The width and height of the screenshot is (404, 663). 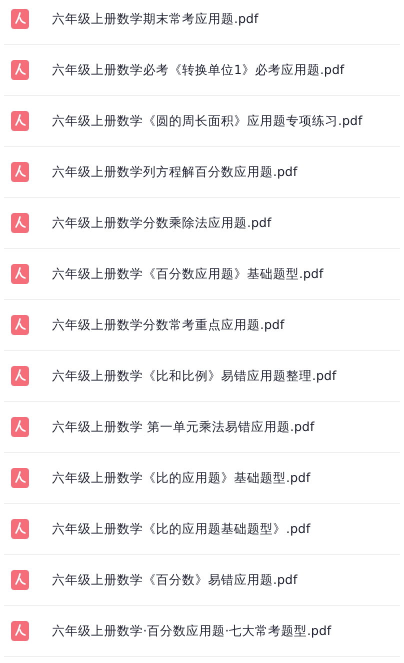 What do you see at coordinates (181, 529) in the screenshot?
I see `file-name: 六年级上册数学《比的应用题基础题型》.pdf` at bounding box center [181, 529].